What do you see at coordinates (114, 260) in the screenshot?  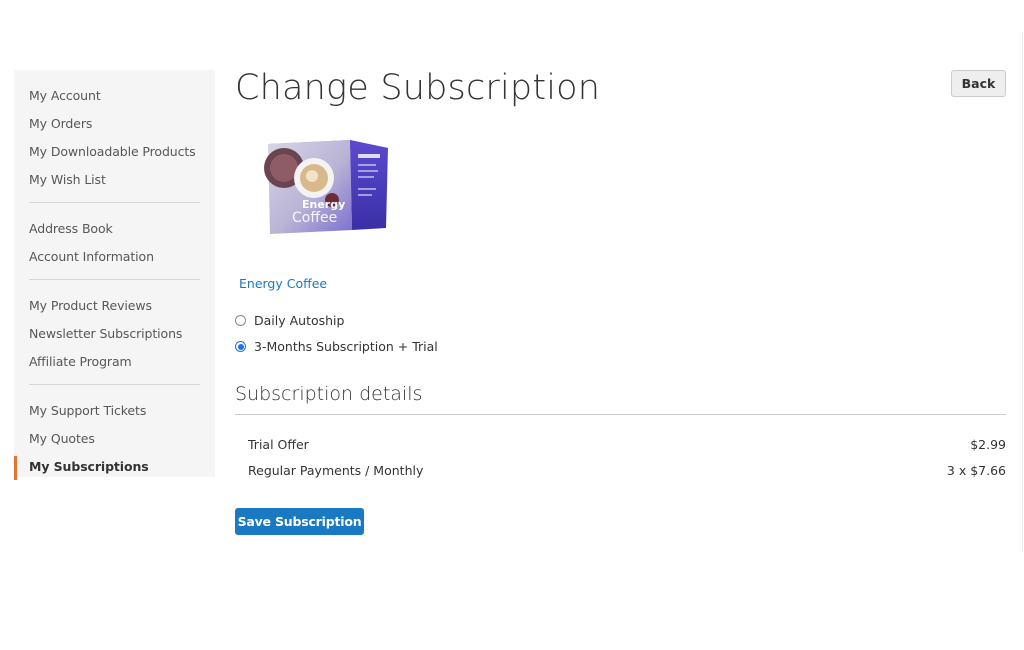 I see `sidebar-item-account-information: Account Information` at bounding box center [114, 260].